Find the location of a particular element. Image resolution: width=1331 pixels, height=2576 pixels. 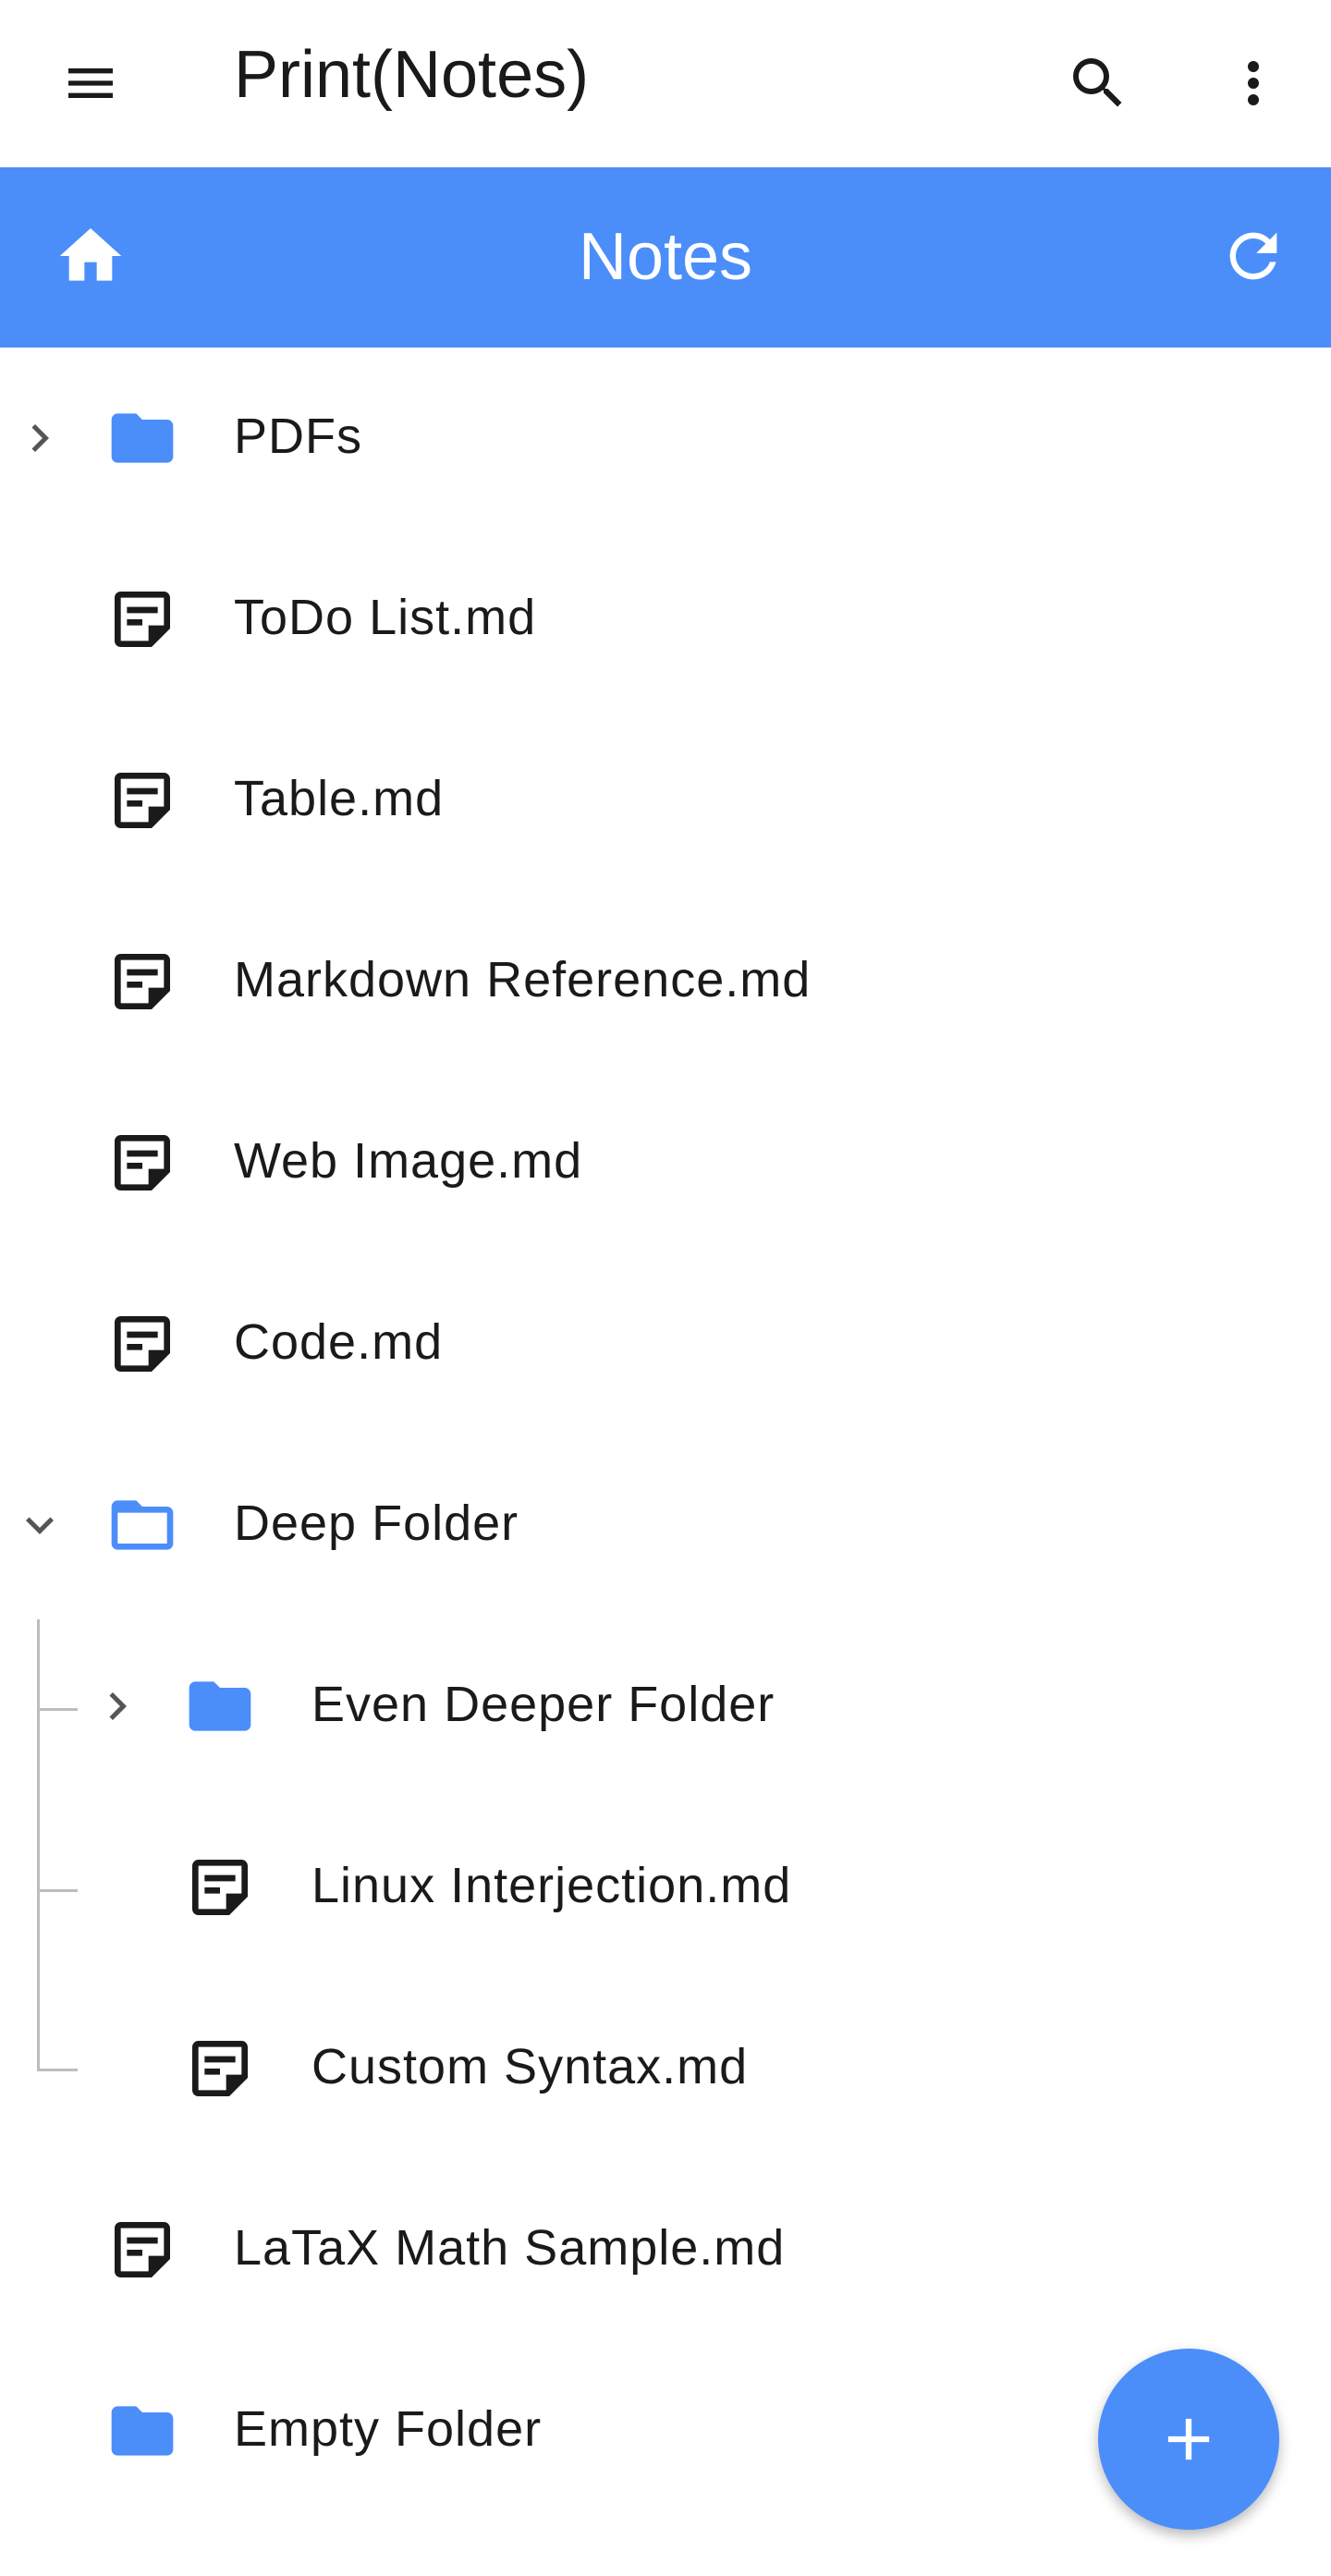

tree-item-note: Code.md is located at coordinates (665, 1344).